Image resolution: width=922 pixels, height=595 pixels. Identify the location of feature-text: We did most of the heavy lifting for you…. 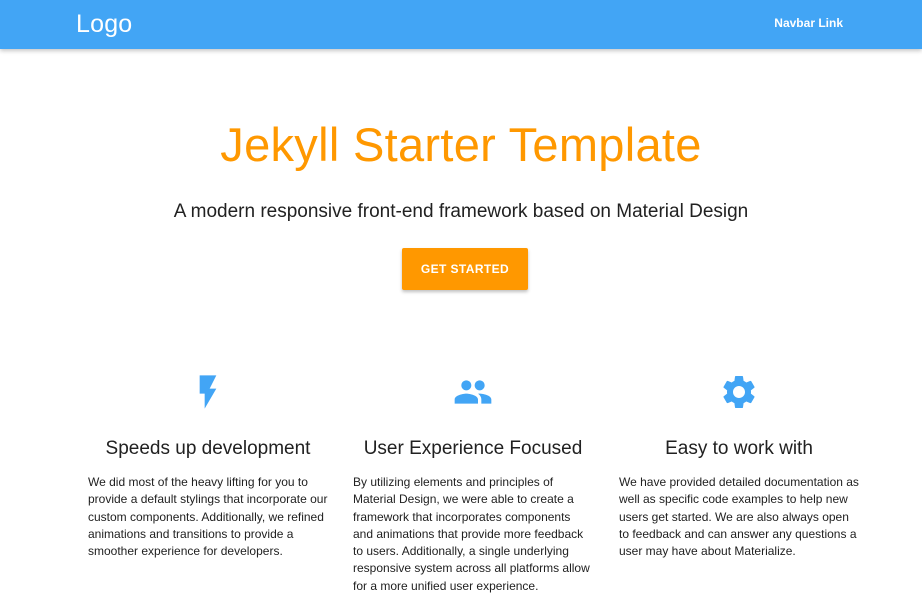
(208, 517).